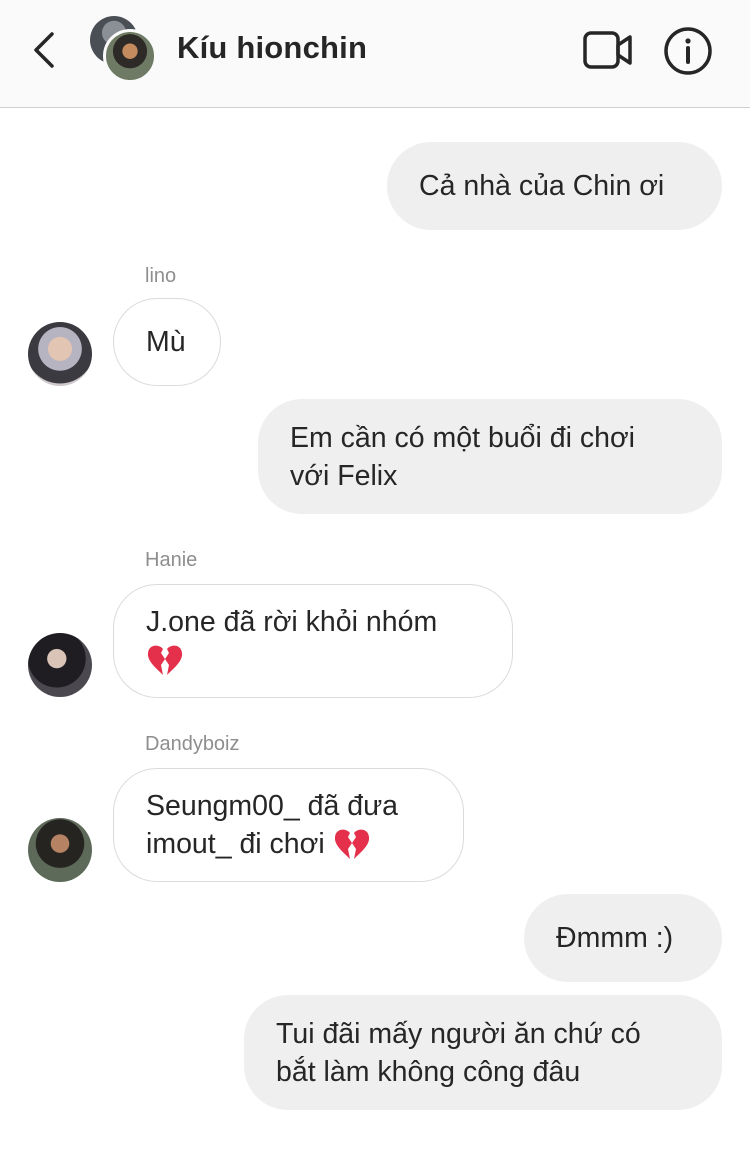  I want to click on message-bubble-outgoing: Em cần có một buổi đi chơi với Felix, so click(490, 456).